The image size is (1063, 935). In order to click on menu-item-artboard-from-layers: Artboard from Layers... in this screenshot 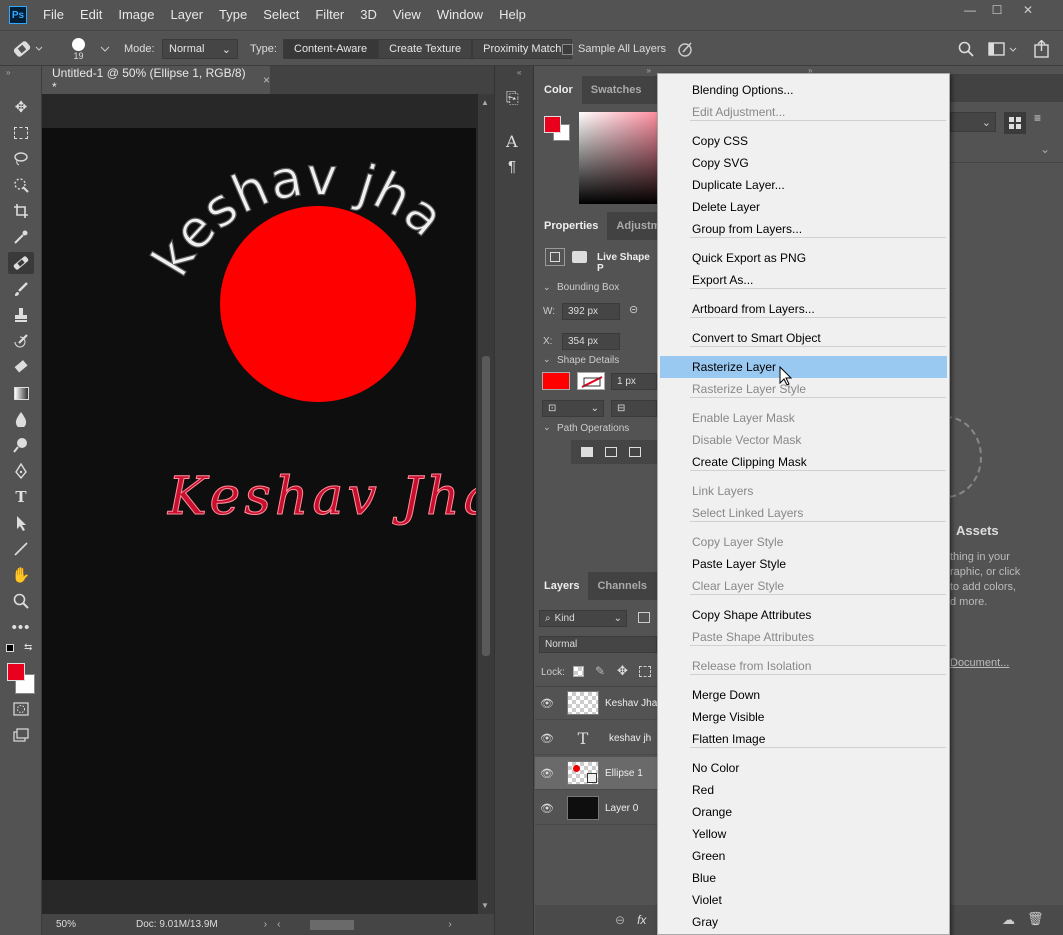, I will do `click(803, 309)`.